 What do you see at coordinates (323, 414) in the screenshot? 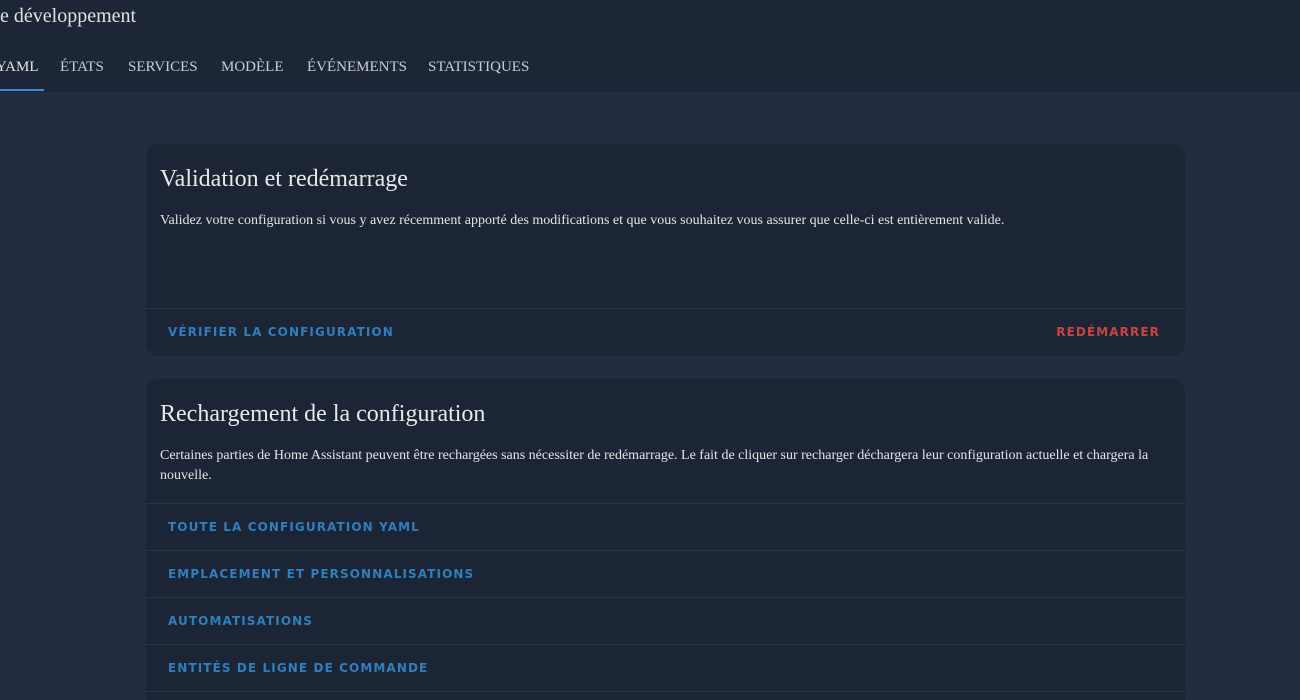
I see `card-title: Rechargement de la configuration` at bounding box center [323, 414].